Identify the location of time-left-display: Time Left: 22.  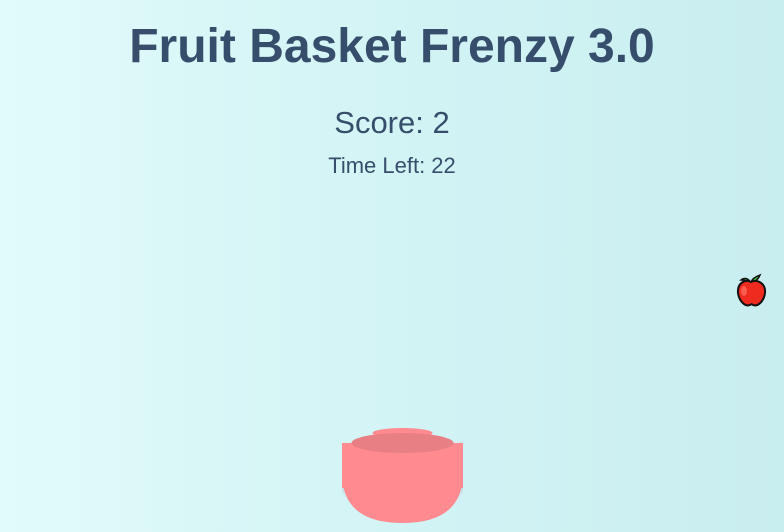
(392, 165).